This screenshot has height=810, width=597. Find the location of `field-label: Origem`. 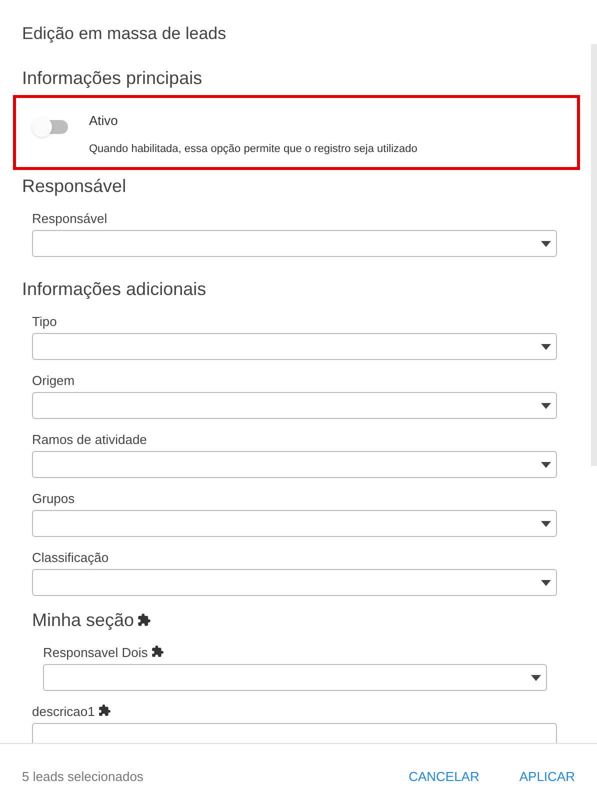

field-label: Origem is located at coordinates (53, 380).